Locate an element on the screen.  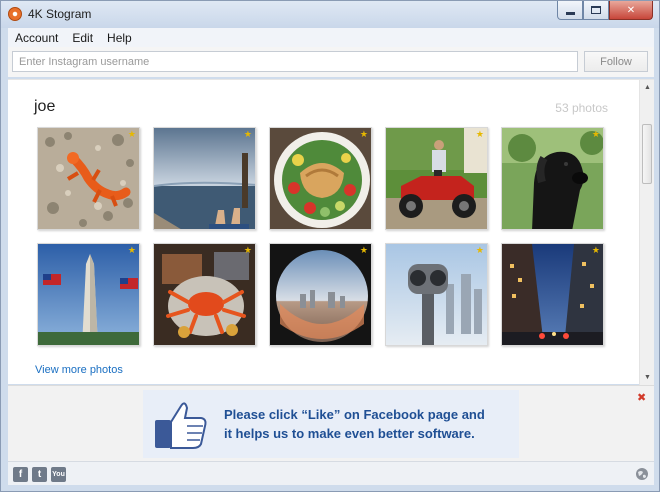
scroll-up-arrow-icon: ▲ is located at coordinates (647, 87).